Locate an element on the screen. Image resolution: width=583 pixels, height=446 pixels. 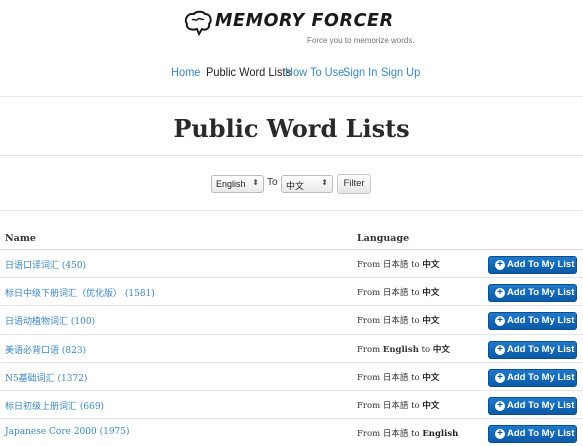
brain-icon is located at coordinates (198, 23).